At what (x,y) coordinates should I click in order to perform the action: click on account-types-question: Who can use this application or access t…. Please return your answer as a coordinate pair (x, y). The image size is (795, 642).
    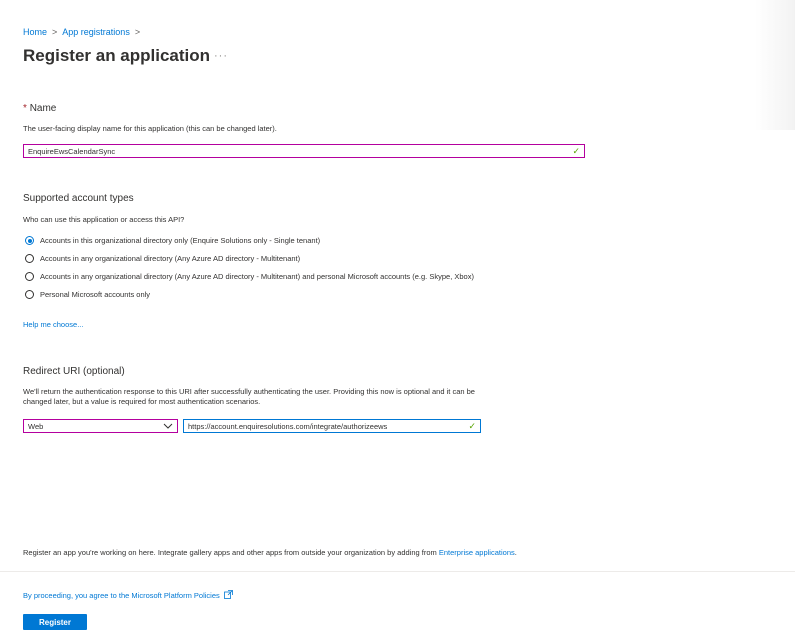
    Looking at the image, I should click on (104, 219).